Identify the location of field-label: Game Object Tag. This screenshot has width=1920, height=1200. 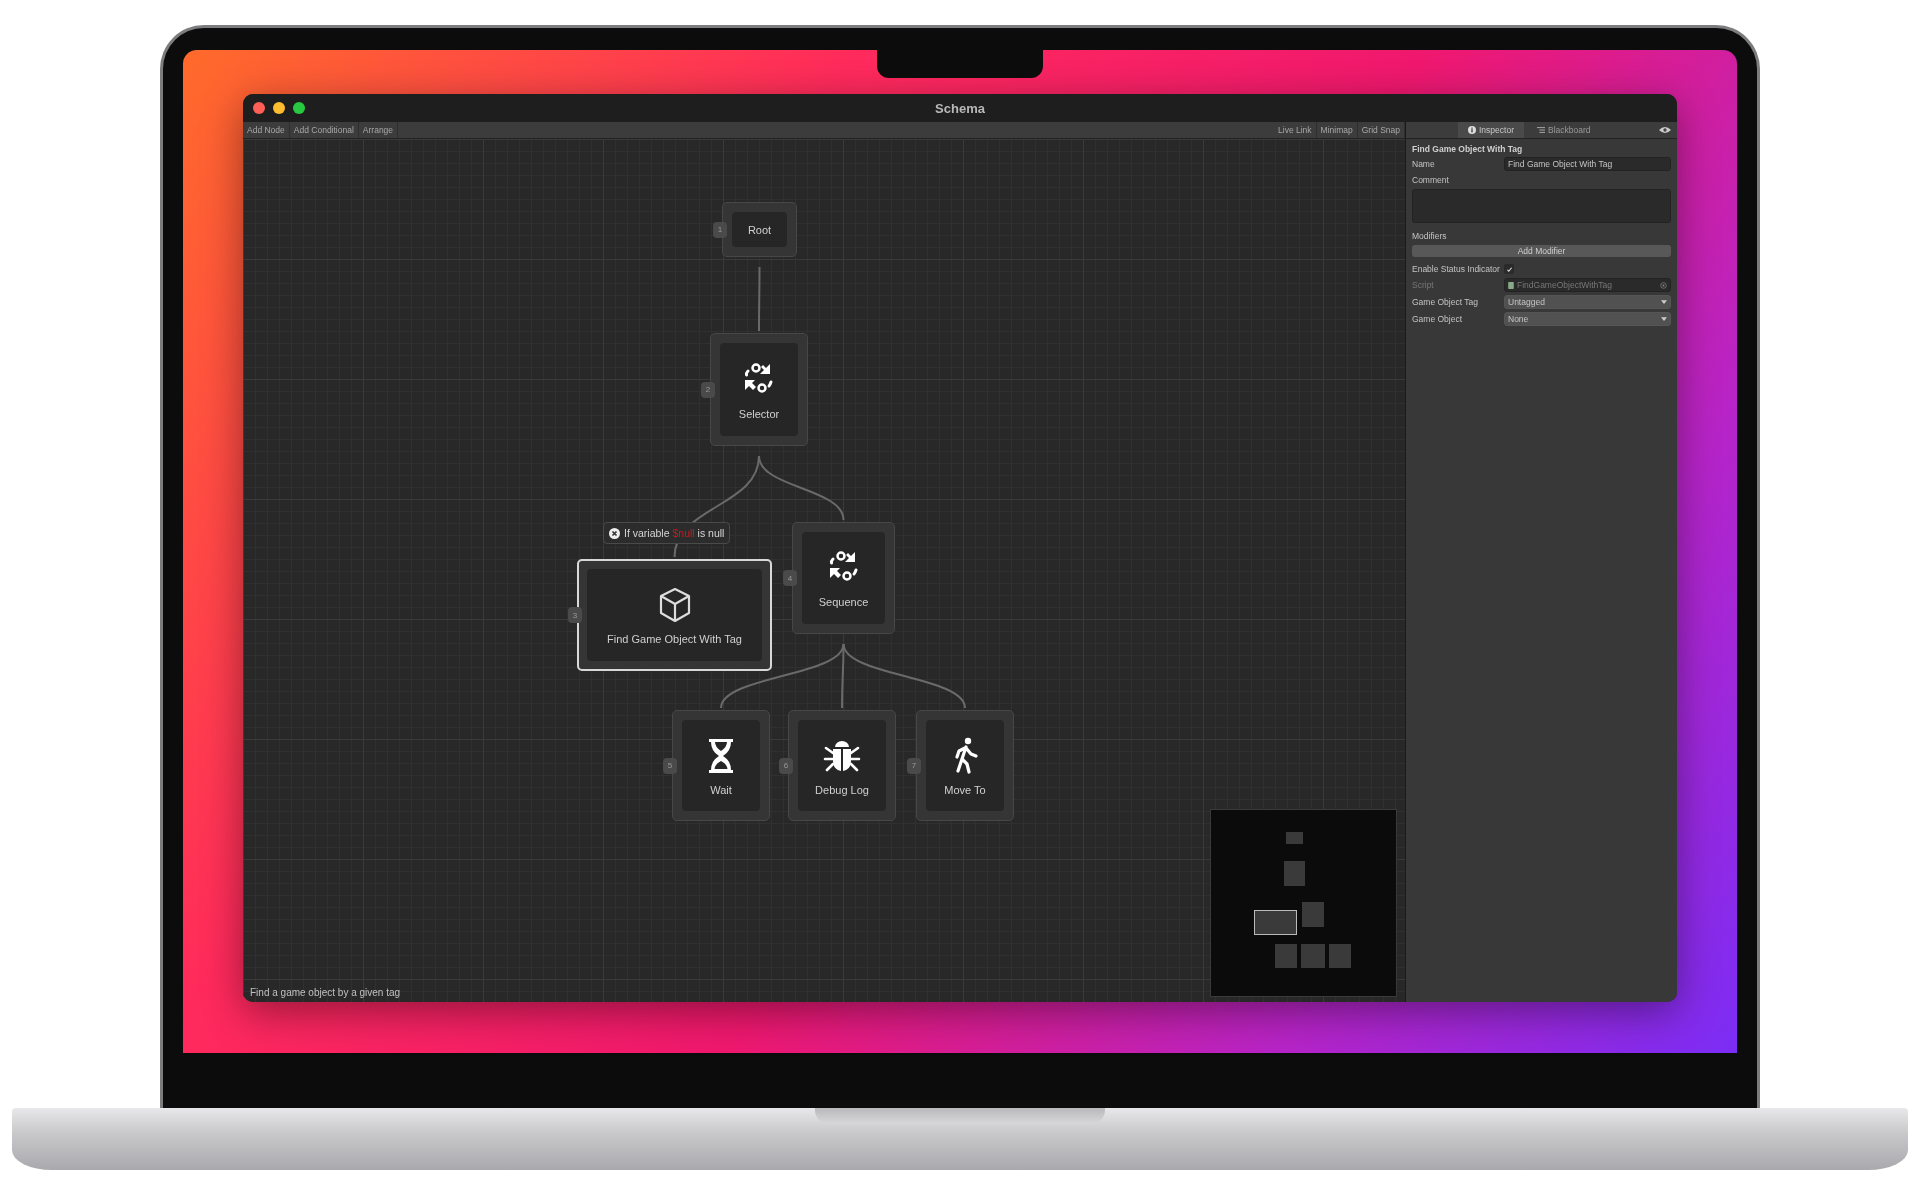
(1445, 302).